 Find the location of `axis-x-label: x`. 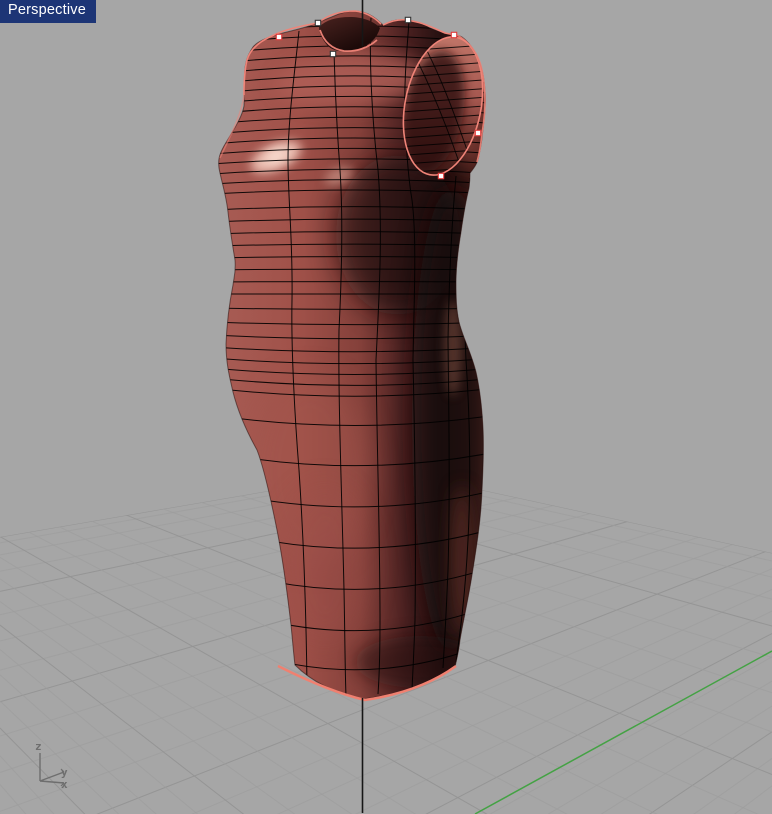

axis-x-label: x is located at coordinates (64, 784).